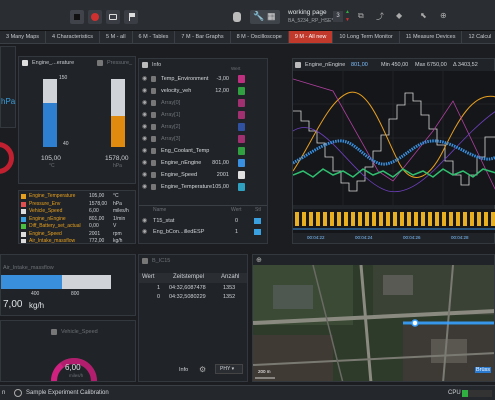  What do you see at coordinates (347, 20) in the screenshot?
I see `arrow-down-icon: ▼` at bounding box center [347, 20].